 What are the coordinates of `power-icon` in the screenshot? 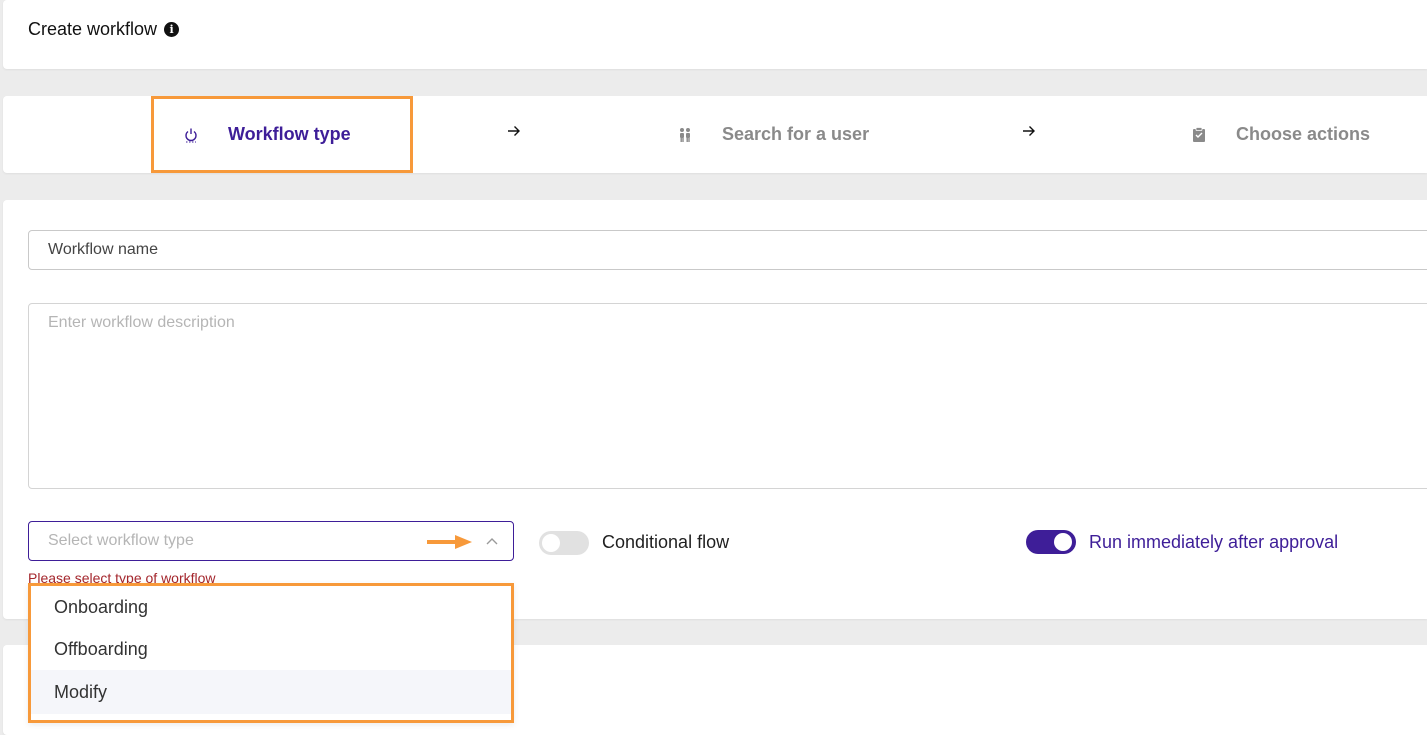 It's located at (191, 135).